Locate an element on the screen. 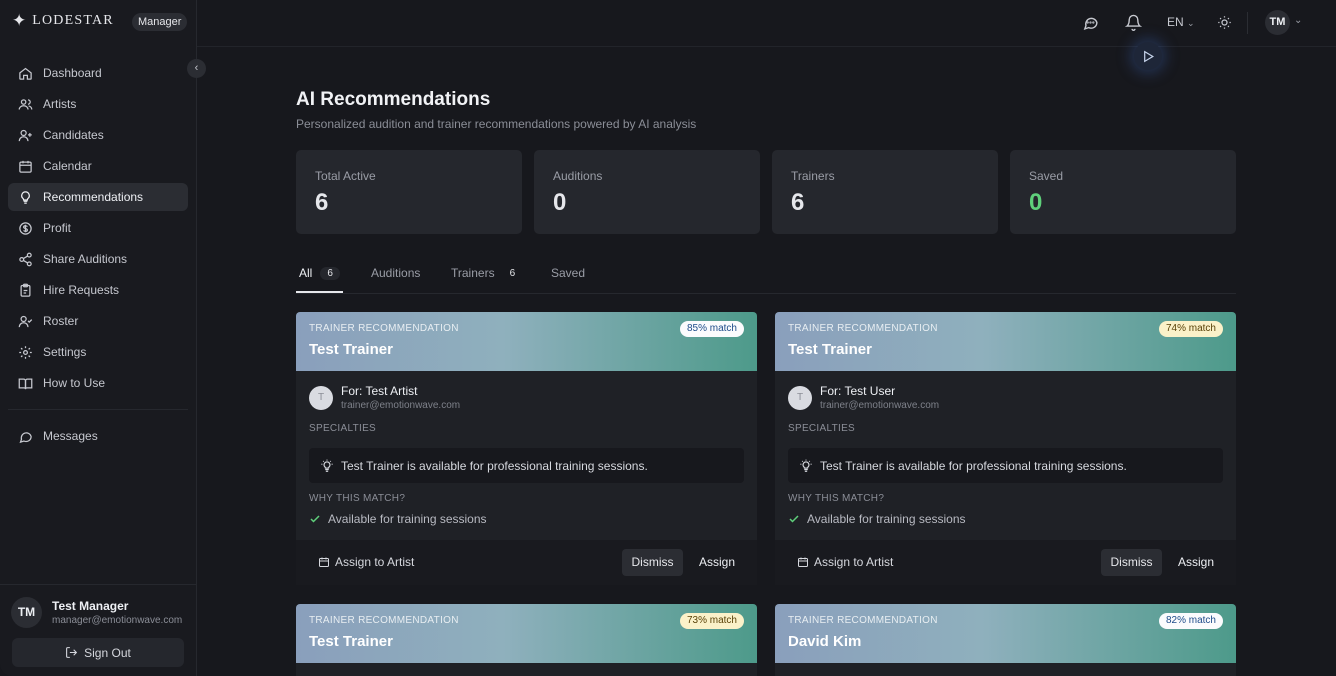 The image size is (1336, 676). calendar-icon is located at coordinates (324, 562).